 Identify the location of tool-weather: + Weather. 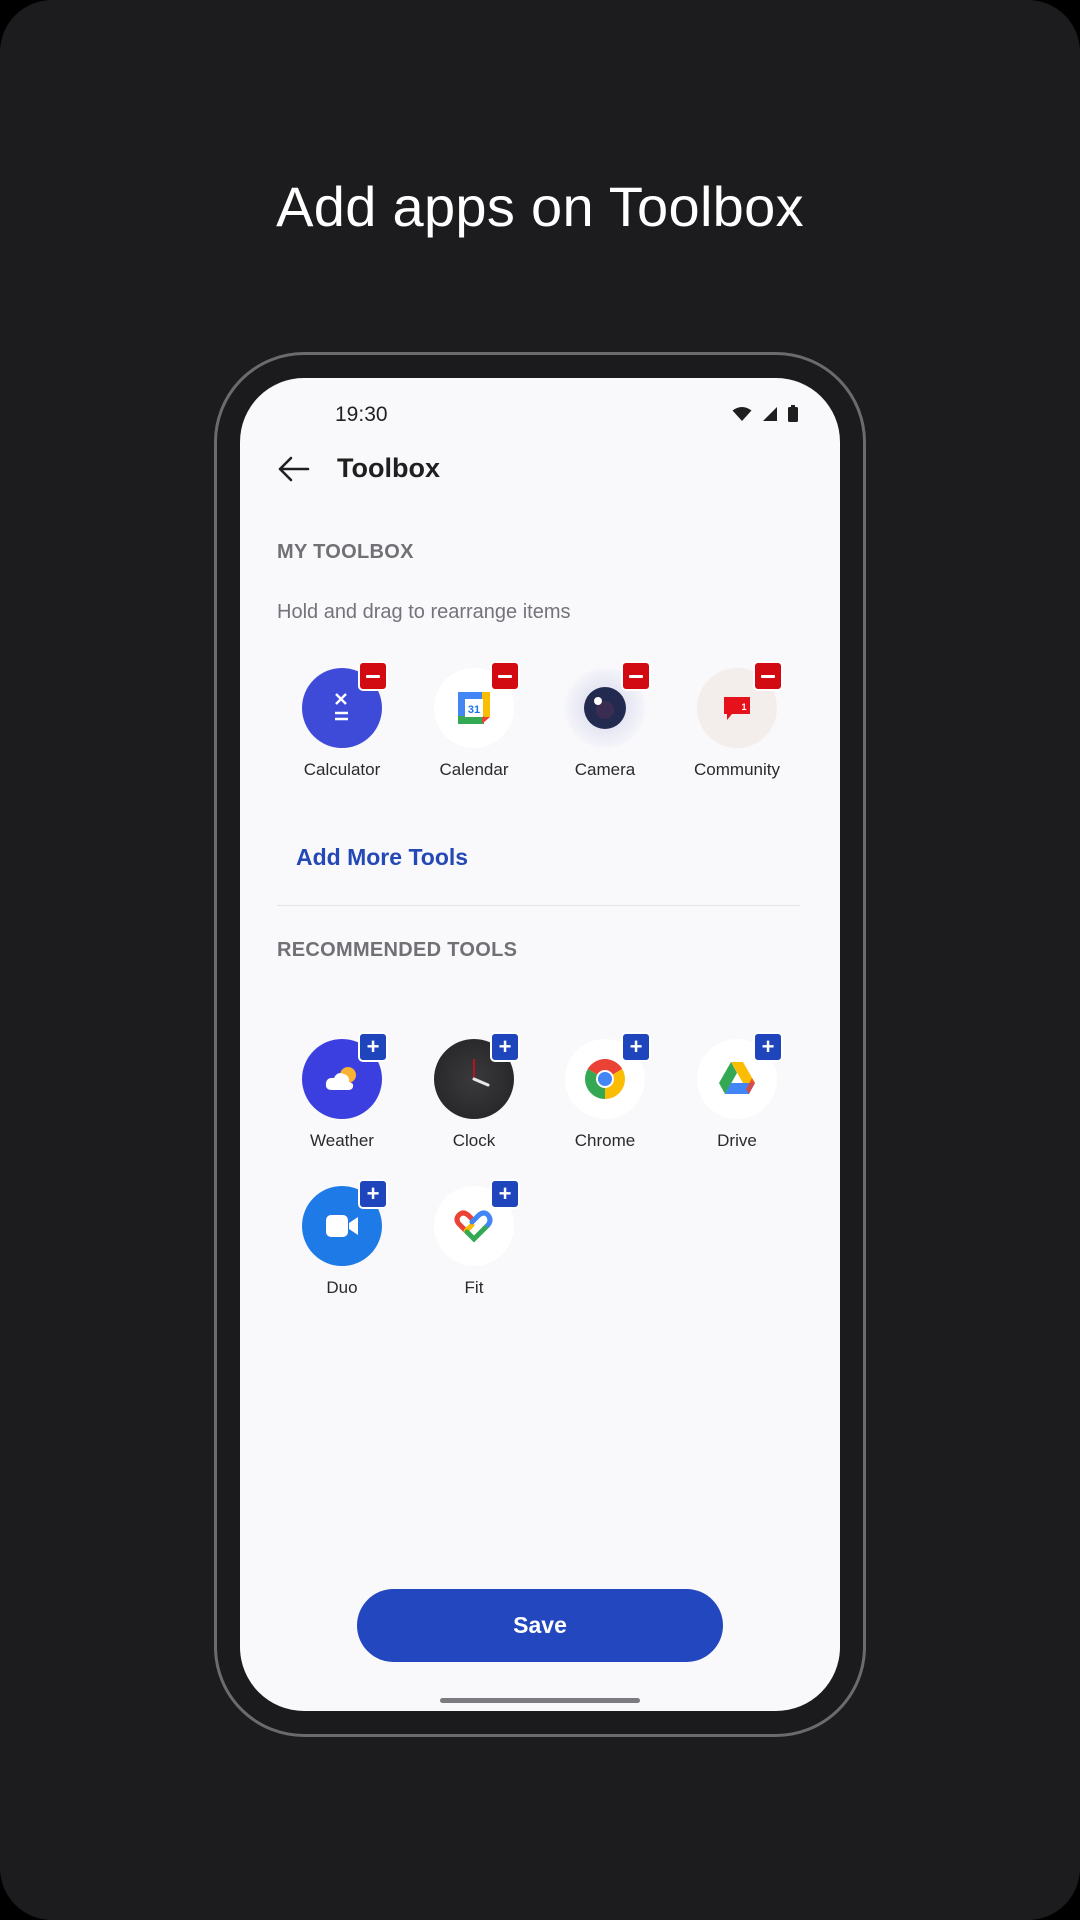
(342, 1091).